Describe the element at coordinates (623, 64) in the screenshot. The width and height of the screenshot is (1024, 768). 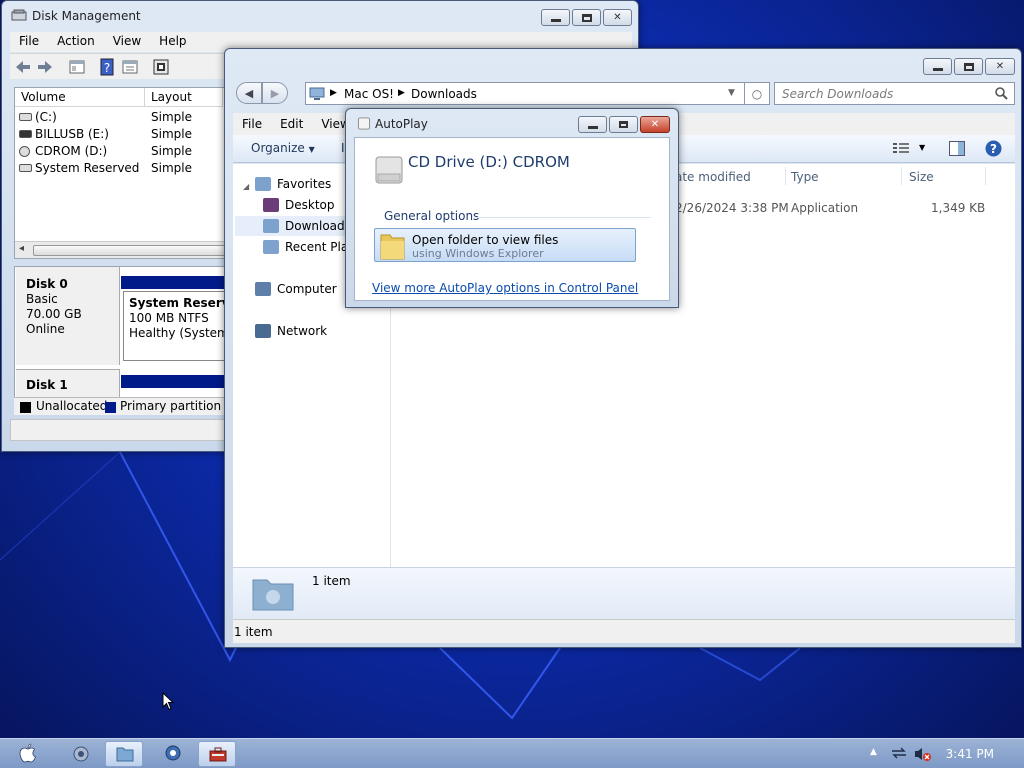
I see `explorer-titlebar: ✕` at that location.